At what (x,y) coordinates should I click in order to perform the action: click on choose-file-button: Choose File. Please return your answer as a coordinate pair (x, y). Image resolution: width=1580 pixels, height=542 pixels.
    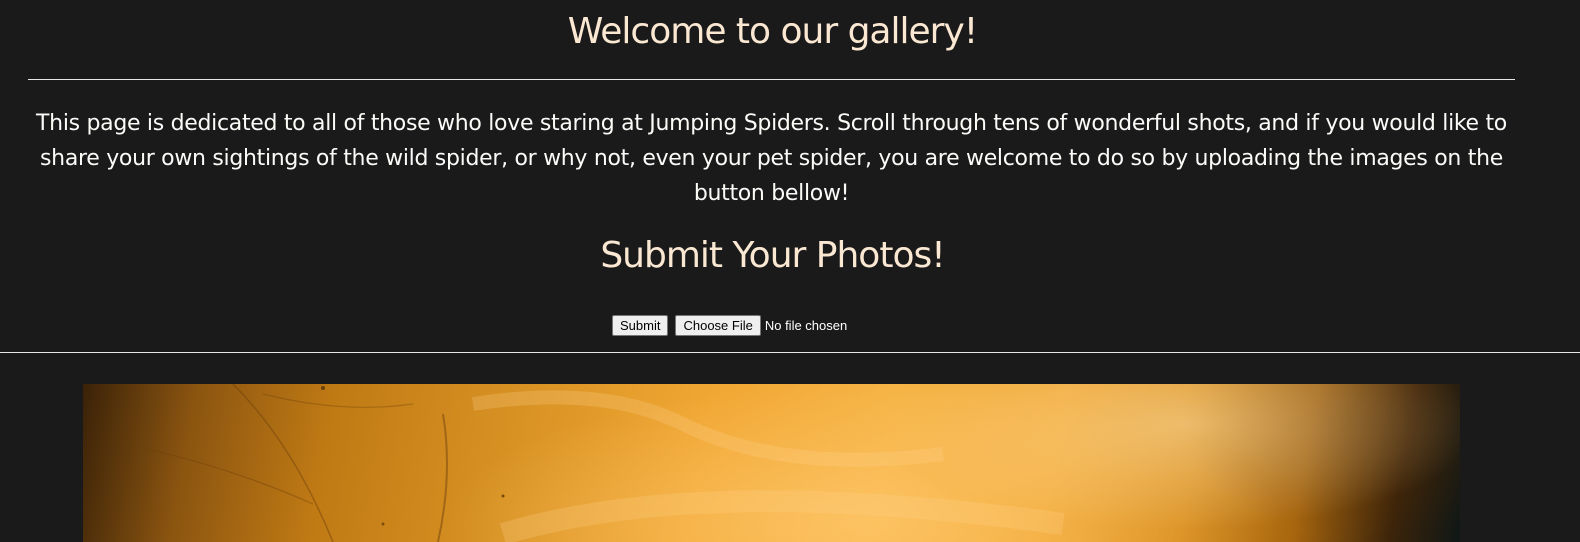
    Looking at the image, I should click on (718, 325).